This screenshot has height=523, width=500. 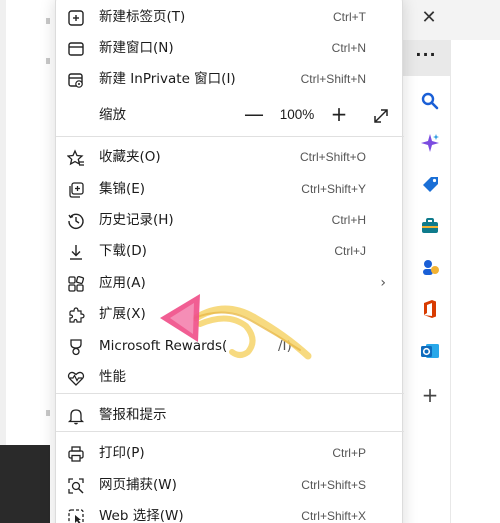 I want to click on performance-icon, so click(x=76, y=378).